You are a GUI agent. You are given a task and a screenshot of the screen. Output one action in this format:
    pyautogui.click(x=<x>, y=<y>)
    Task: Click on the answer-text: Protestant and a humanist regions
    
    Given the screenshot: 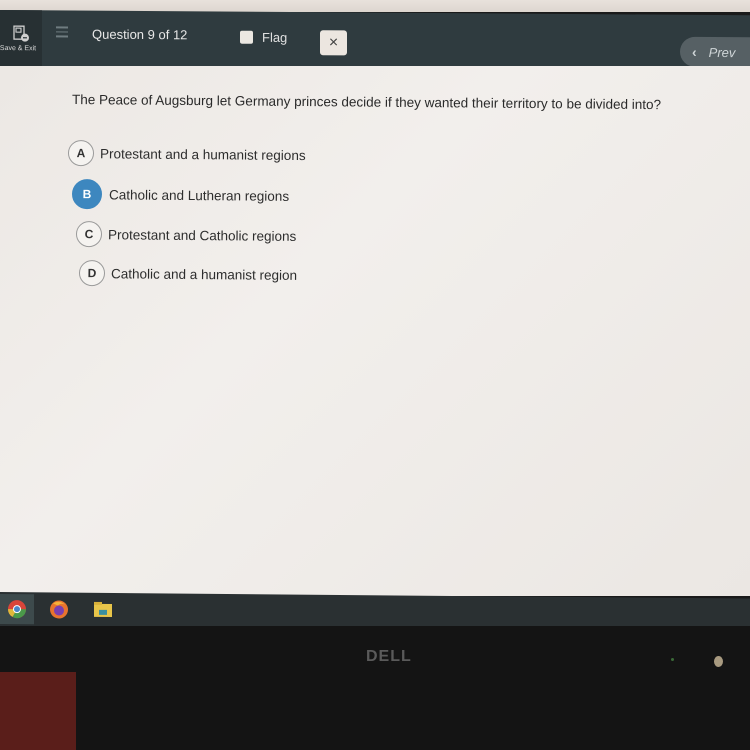 What is the action you would take?
    pyautogui.click(x=202, y=154)
    